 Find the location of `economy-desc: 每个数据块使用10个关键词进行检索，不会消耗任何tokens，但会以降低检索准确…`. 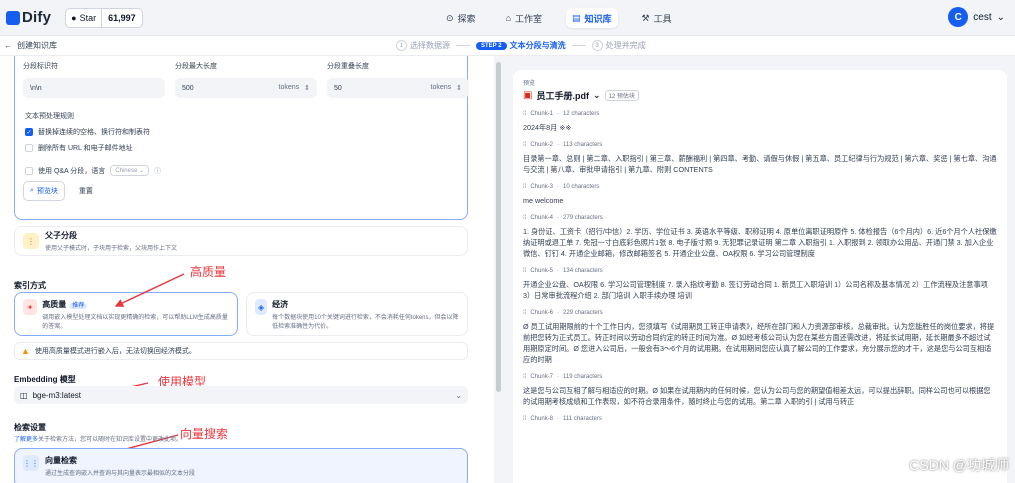

economy-desc: 每个数据块使用10个关键词进行检索，不会消耗任何tokens，但会以降低检索准确… is located at coordinates (365, 322).